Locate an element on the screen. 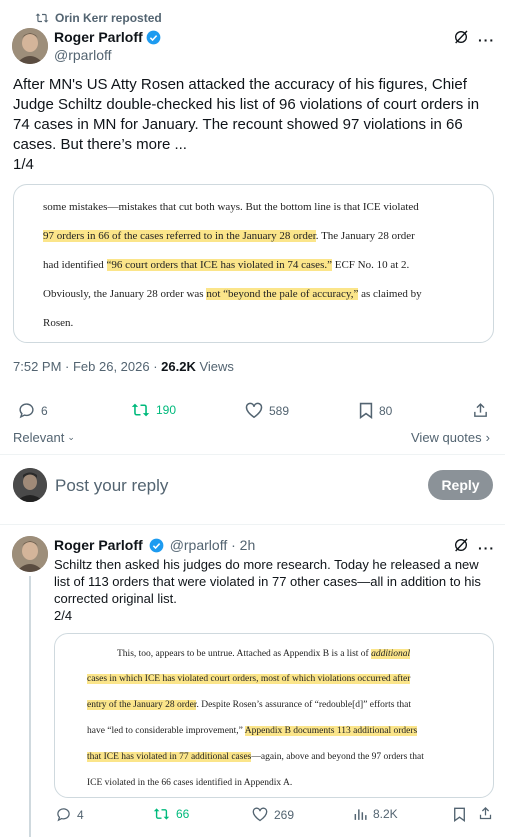 The height and width of the screenshot is (837, 505). reply-input: Post your reply is located at coordinates (111, 486).